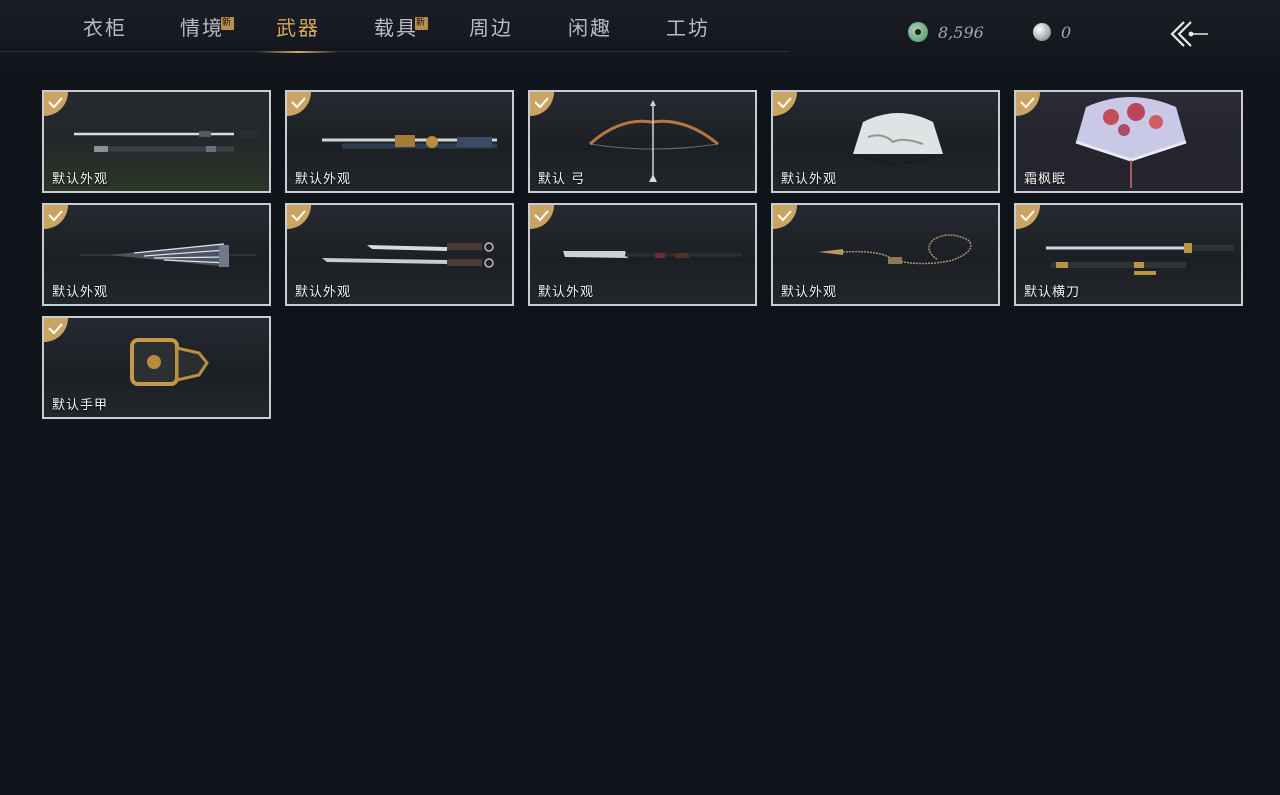 Image resolution: width=1280 pixels, height=795 pixels. What do you see at coordinates (105, 26) in the screenshot?
I see `tab-wardrobe: 衣柜` at bounding box center [105, 26].